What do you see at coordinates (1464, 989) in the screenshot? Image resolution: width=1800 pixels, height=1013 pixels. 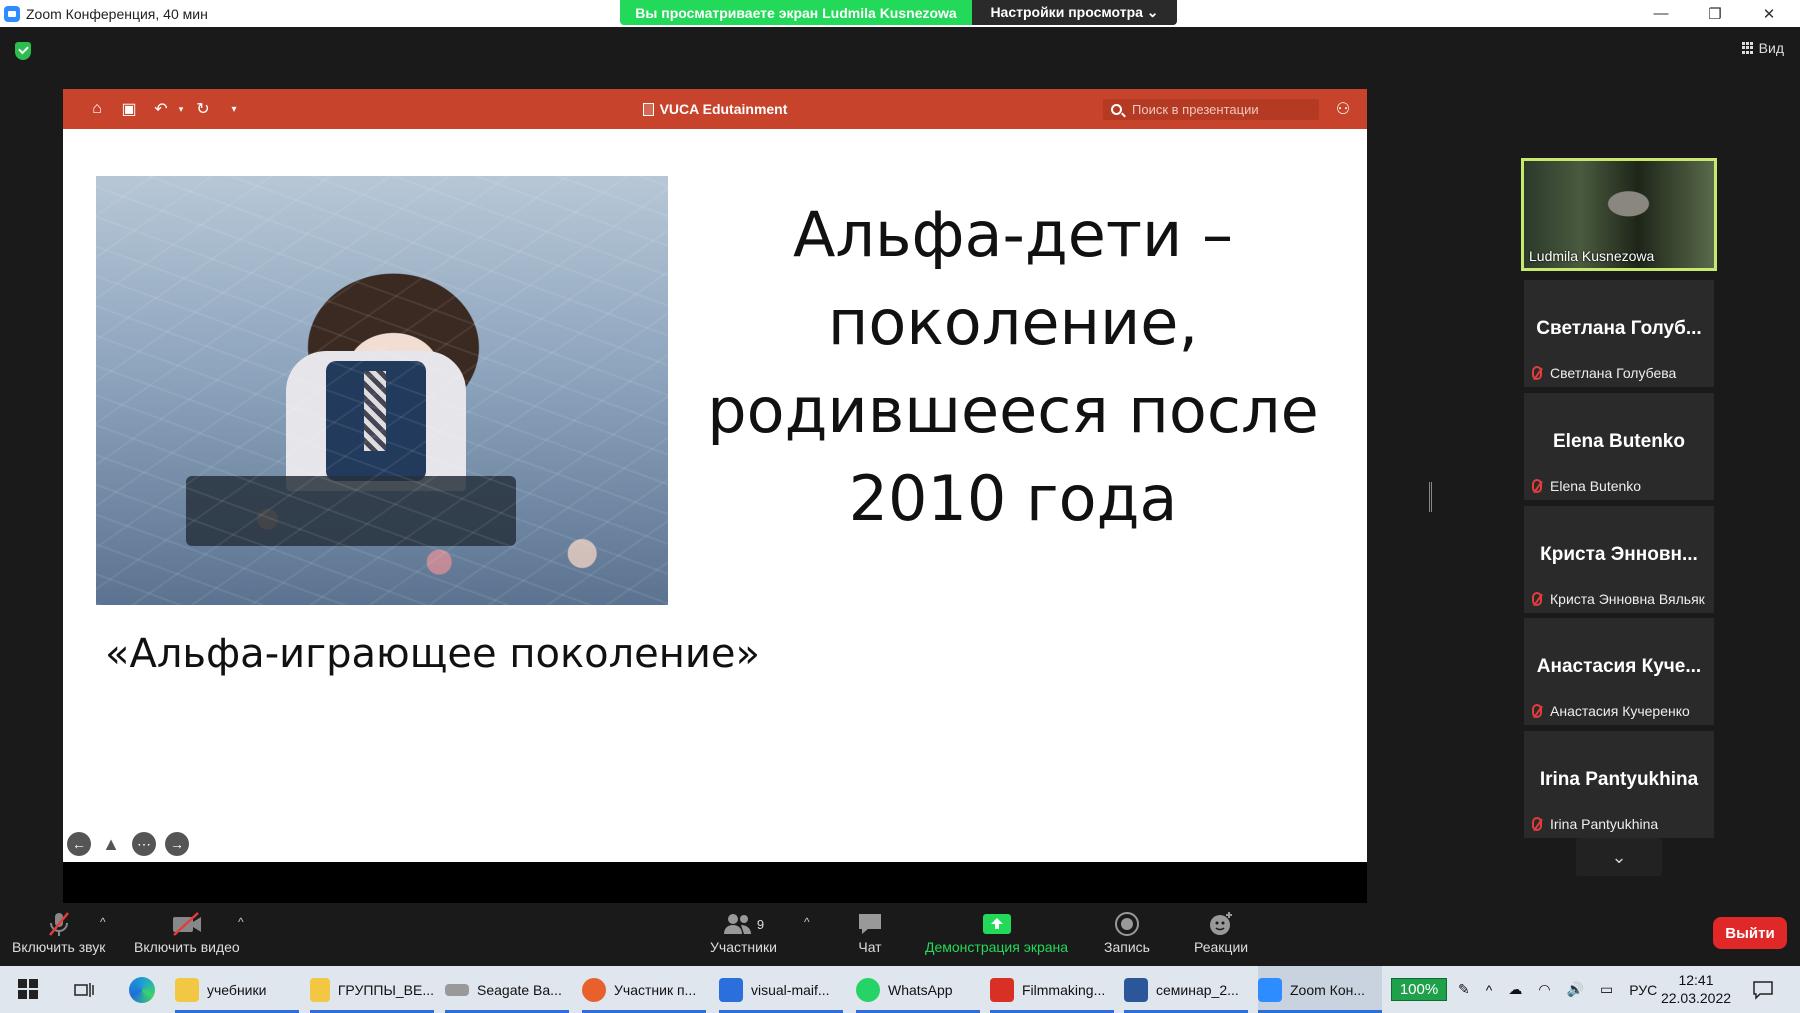 I see `pen-icon: ✎` at bounding box center [1464, 989].